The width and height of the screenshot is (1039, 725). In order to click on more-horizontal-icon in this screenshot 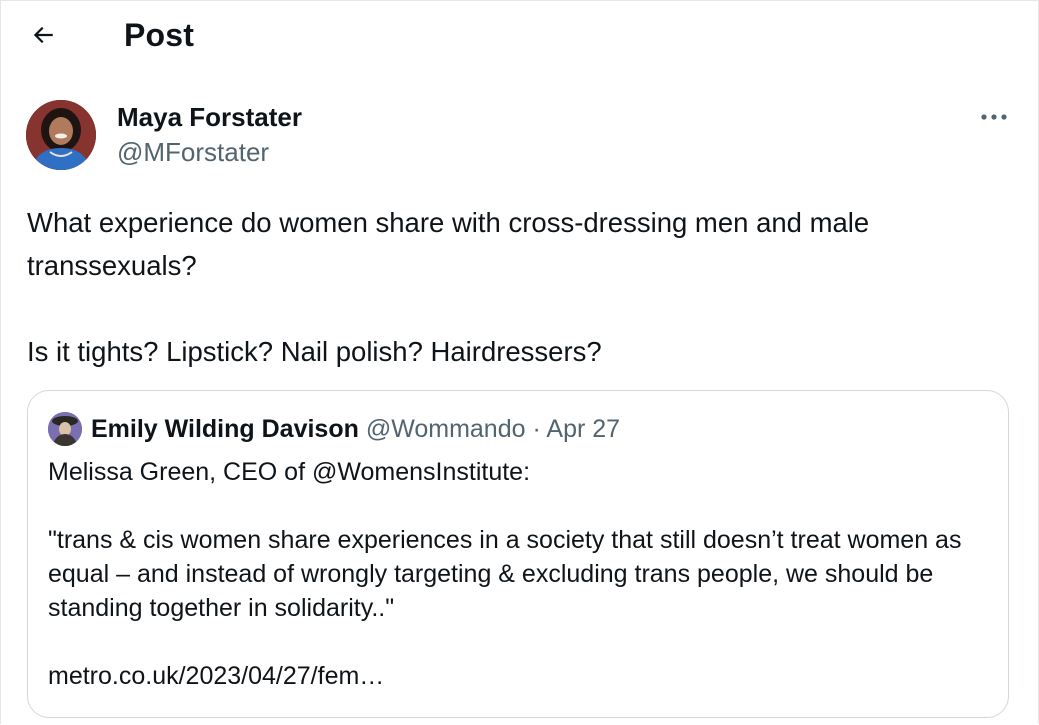, I will do `click(994, 117)`.